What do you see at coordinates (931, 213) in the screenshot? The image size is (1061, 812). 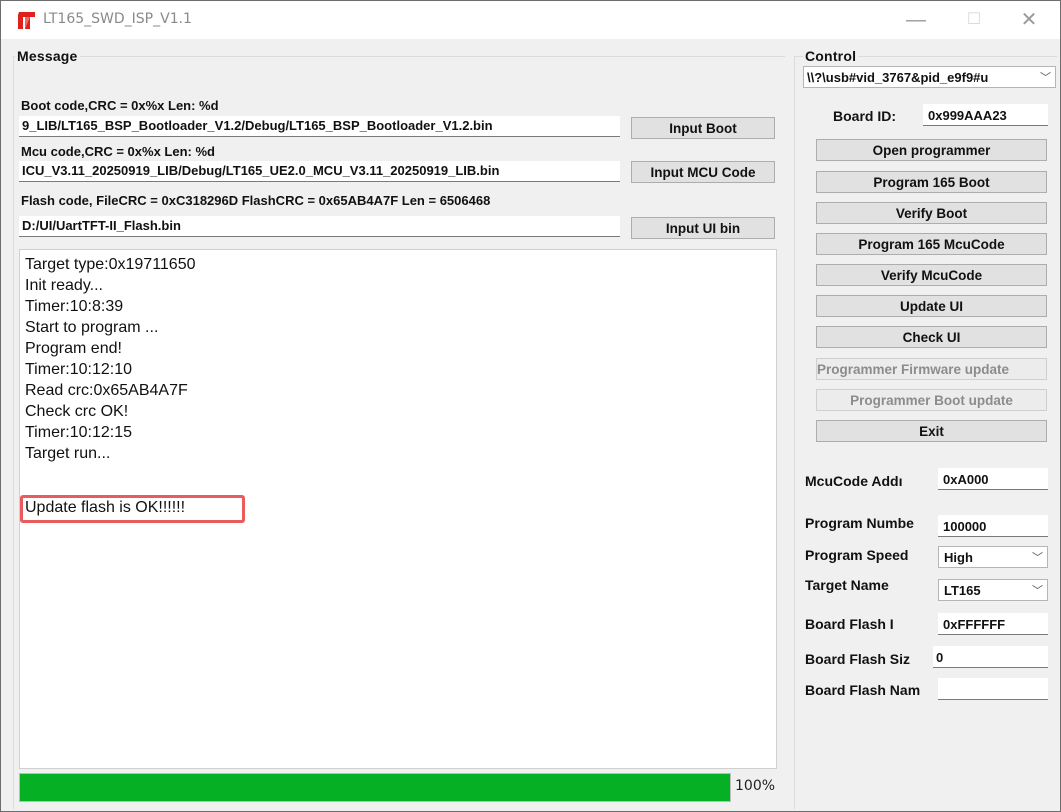 I see `verify-boot-button: Verify Boot` at bounding box center [931, 213].